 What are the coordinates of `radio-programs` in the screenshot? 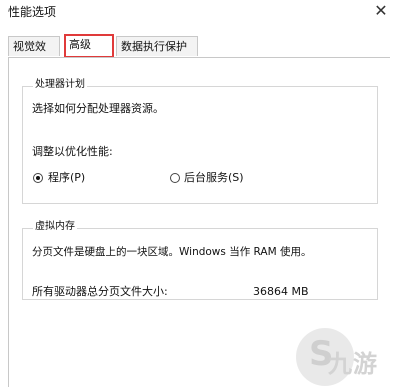 It's located at (38, 178).